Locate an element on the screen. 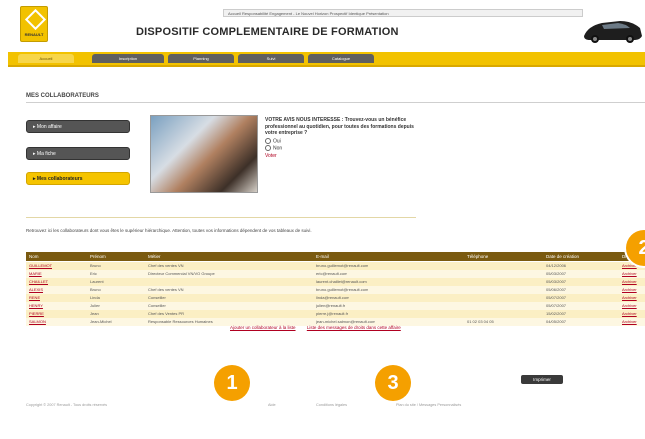 The image size is (645, 439). tab-inscription: Inscription is located at coordinates (128, 58).